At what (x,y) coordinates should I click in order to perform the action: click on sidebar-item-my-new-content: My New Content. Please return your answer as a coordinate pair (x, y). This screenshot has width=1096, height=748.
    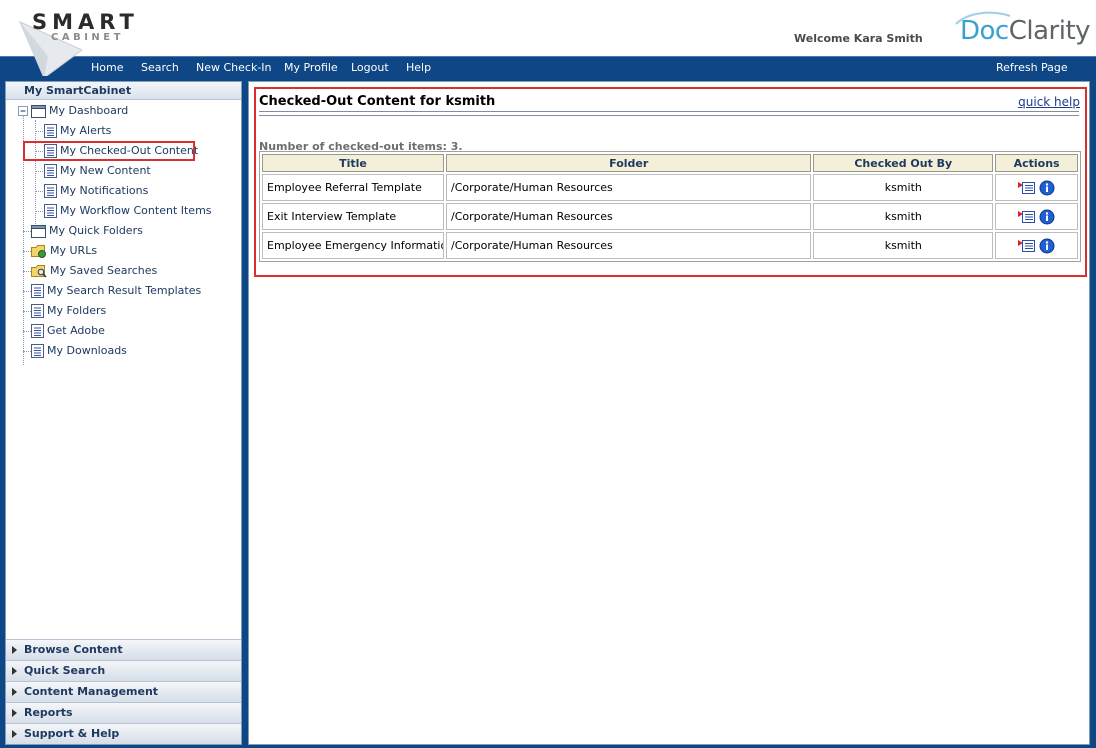
    Looking at the image, I should click on (97, 171).